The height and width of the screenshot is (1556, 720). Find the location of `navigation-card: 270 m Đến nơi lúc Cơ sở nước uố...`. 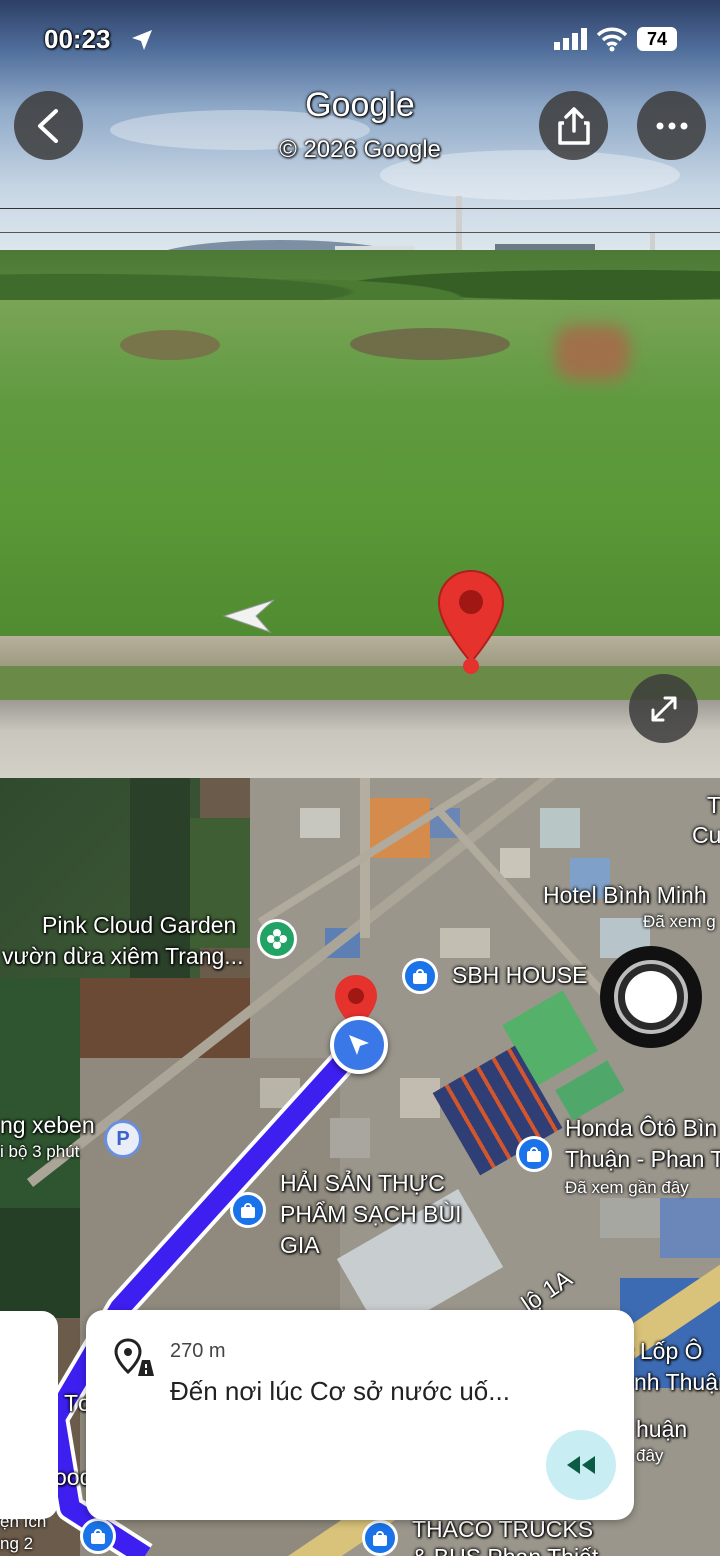

navigation-card: 270 m Đến nơi lúc Cơ sở nước uố... is located at coordinates (360, 1415).